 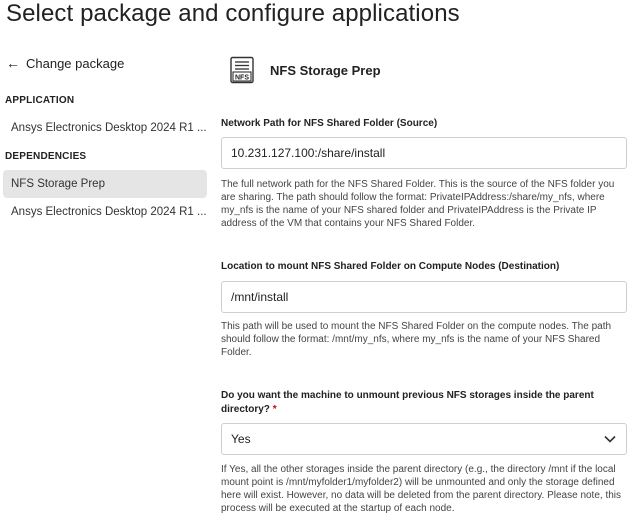 What do you see at coordinates (46, 156) in the screenshot?
I see `dependencies-heading: DEPENDENCIES` at bounding box center [46, 156].